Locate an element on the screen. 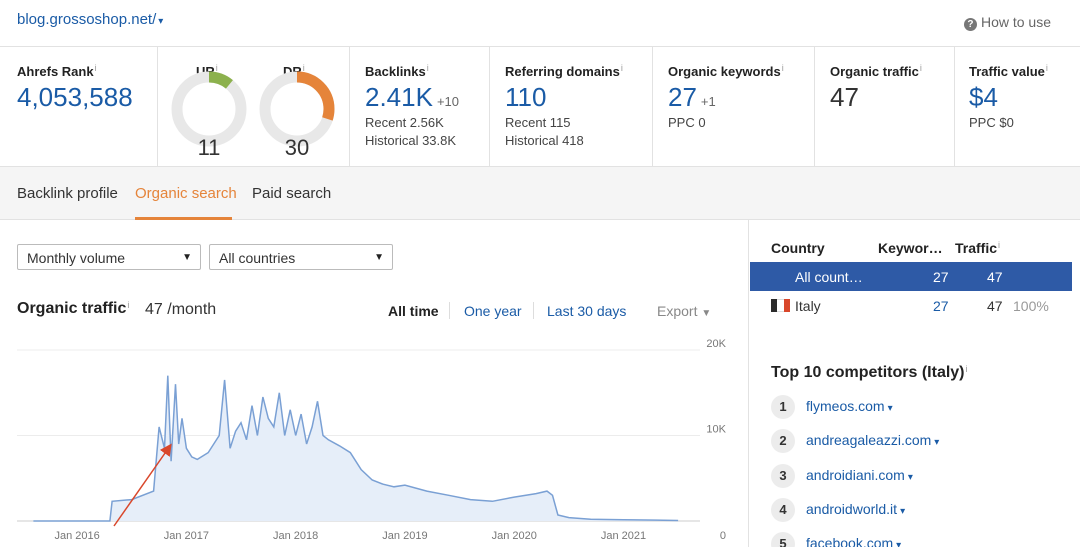 The height and width of the screenshot is (547, 1080). competitor-link: flymeos.com ▾ is located at coordinates (849, 406).